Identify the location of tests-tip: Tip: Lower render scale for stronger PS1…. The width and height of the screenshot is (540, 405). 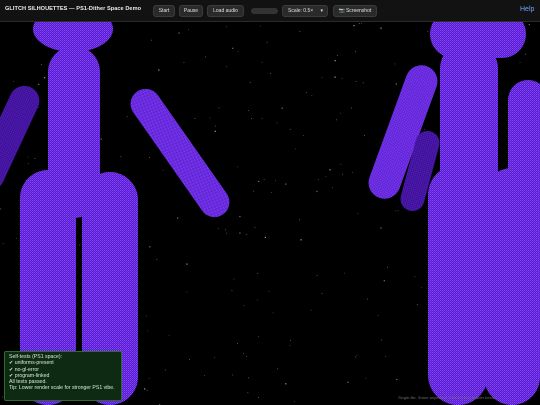
(62, 388).